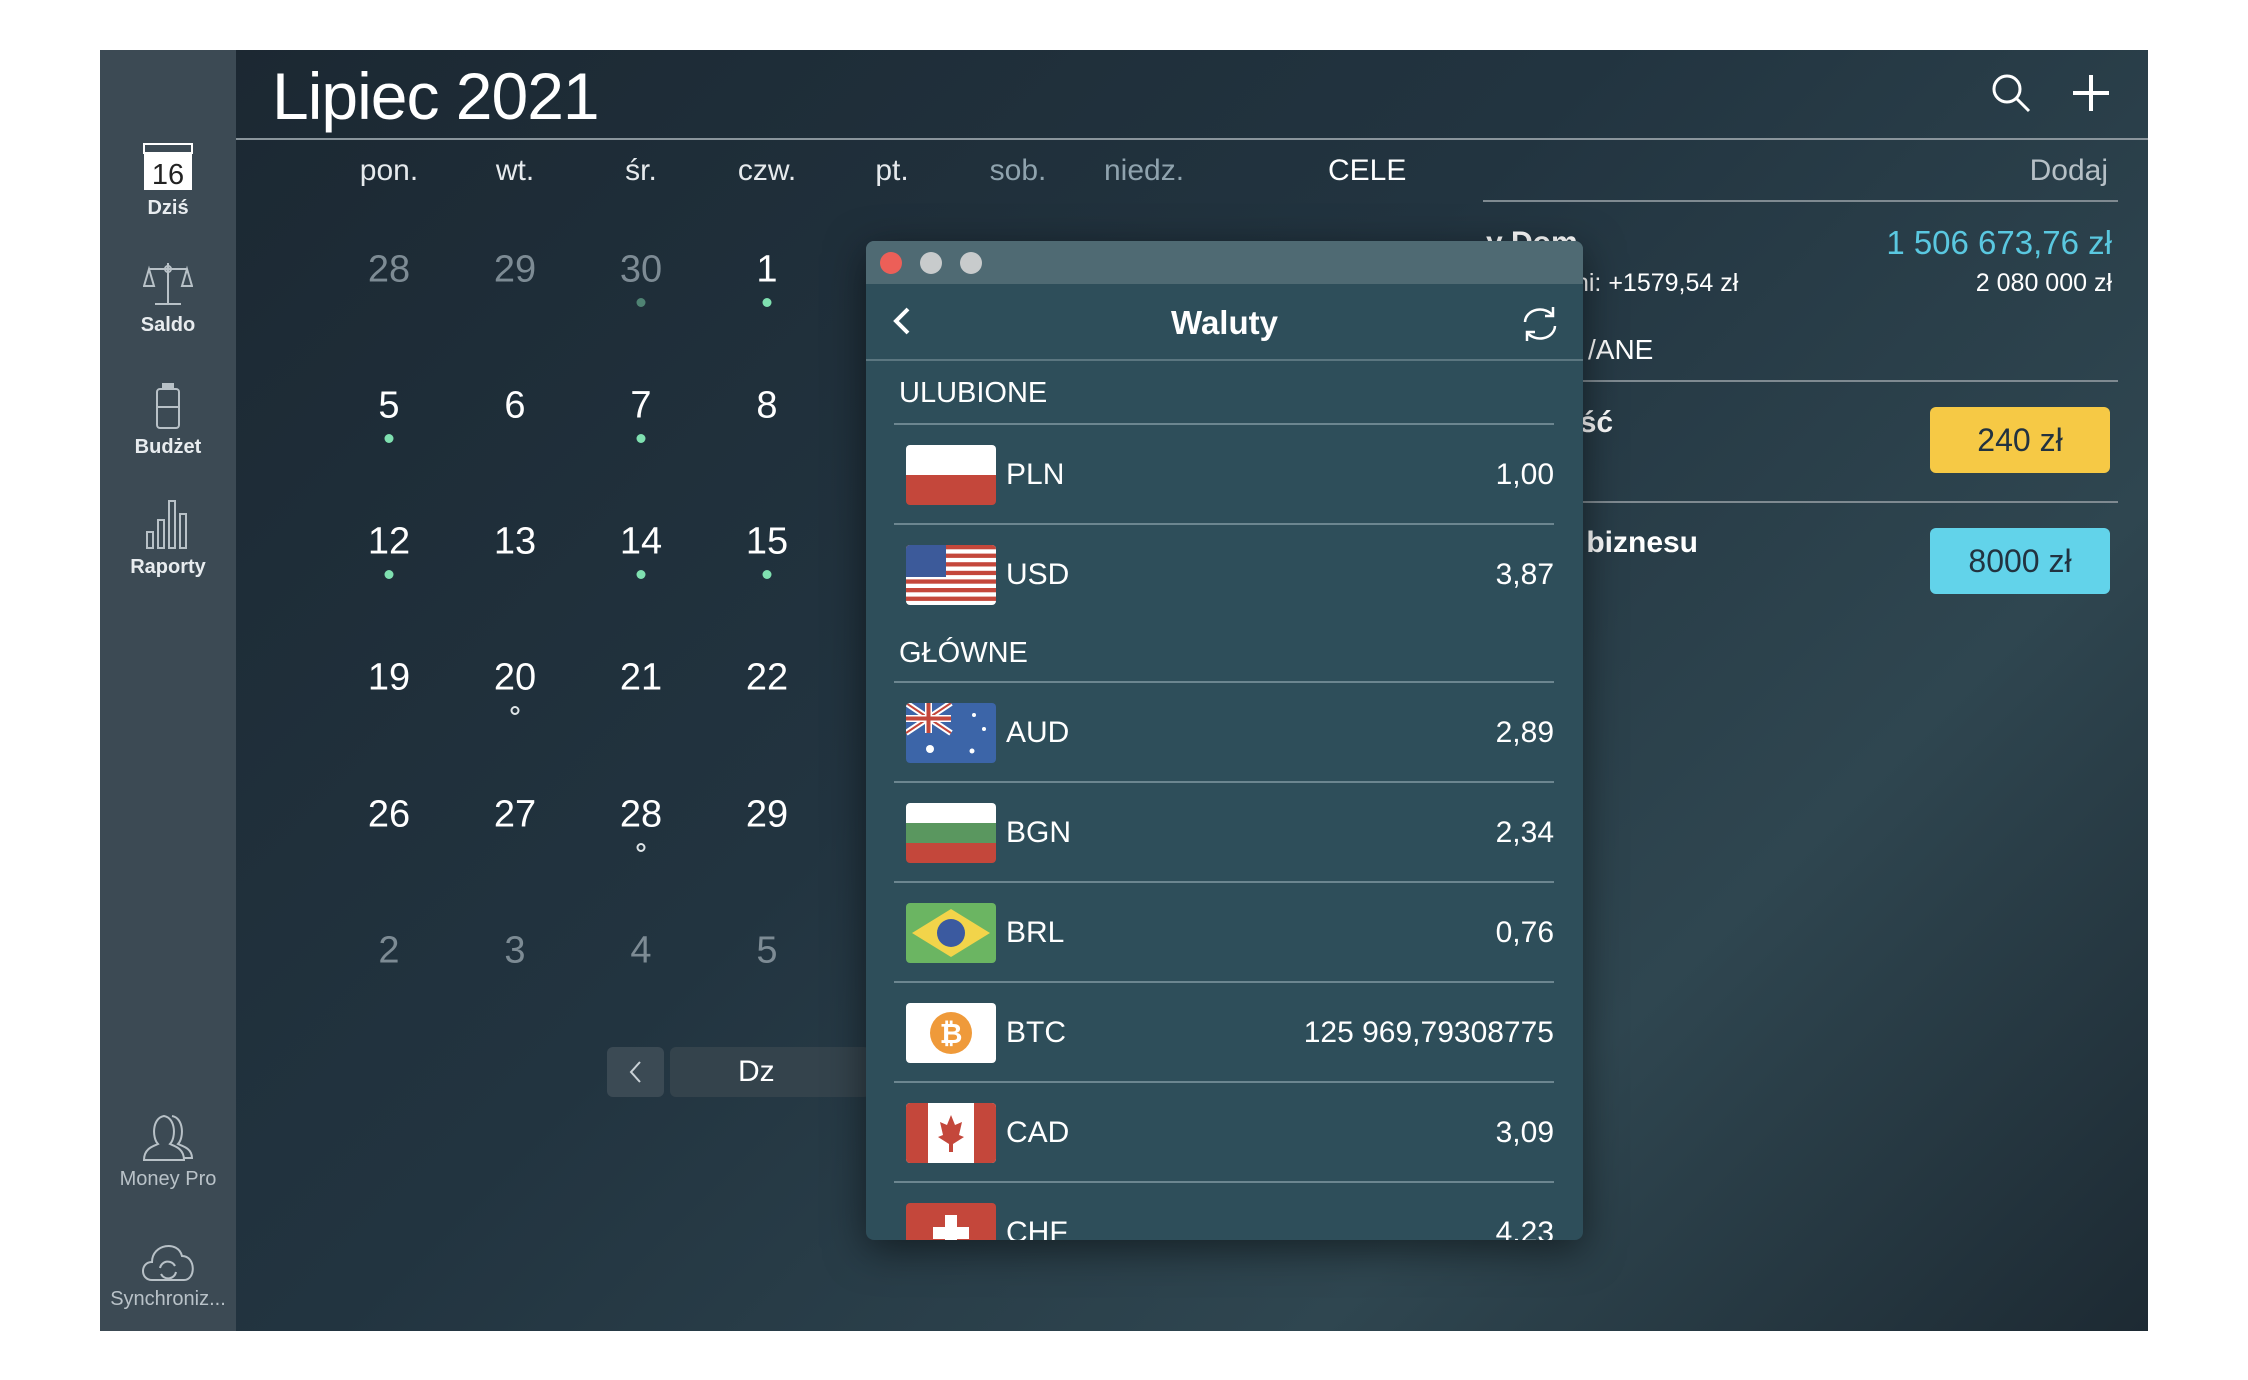 This screenshot has height=1380, width=2248. What do you see at coordinates (891, 263) in the screenshot?
I see `close-window-button` at bounding box center [891, 263].